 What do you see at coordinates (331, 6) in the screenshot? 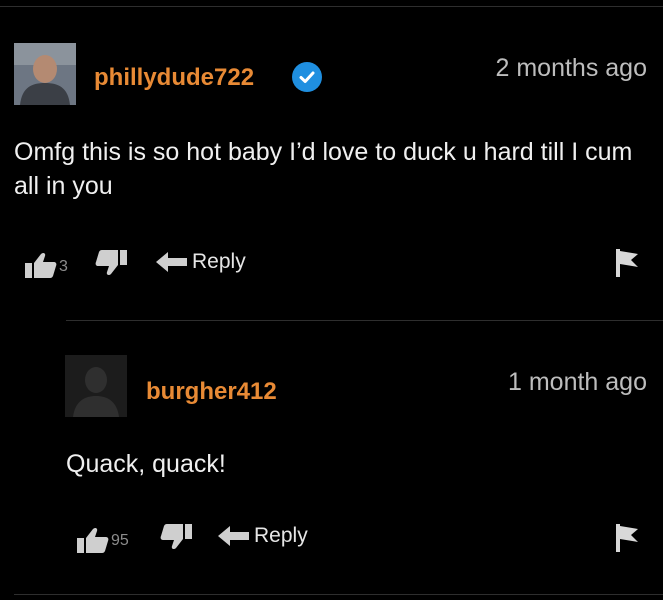
I see `top-divider` at bounding box center [331, 6].